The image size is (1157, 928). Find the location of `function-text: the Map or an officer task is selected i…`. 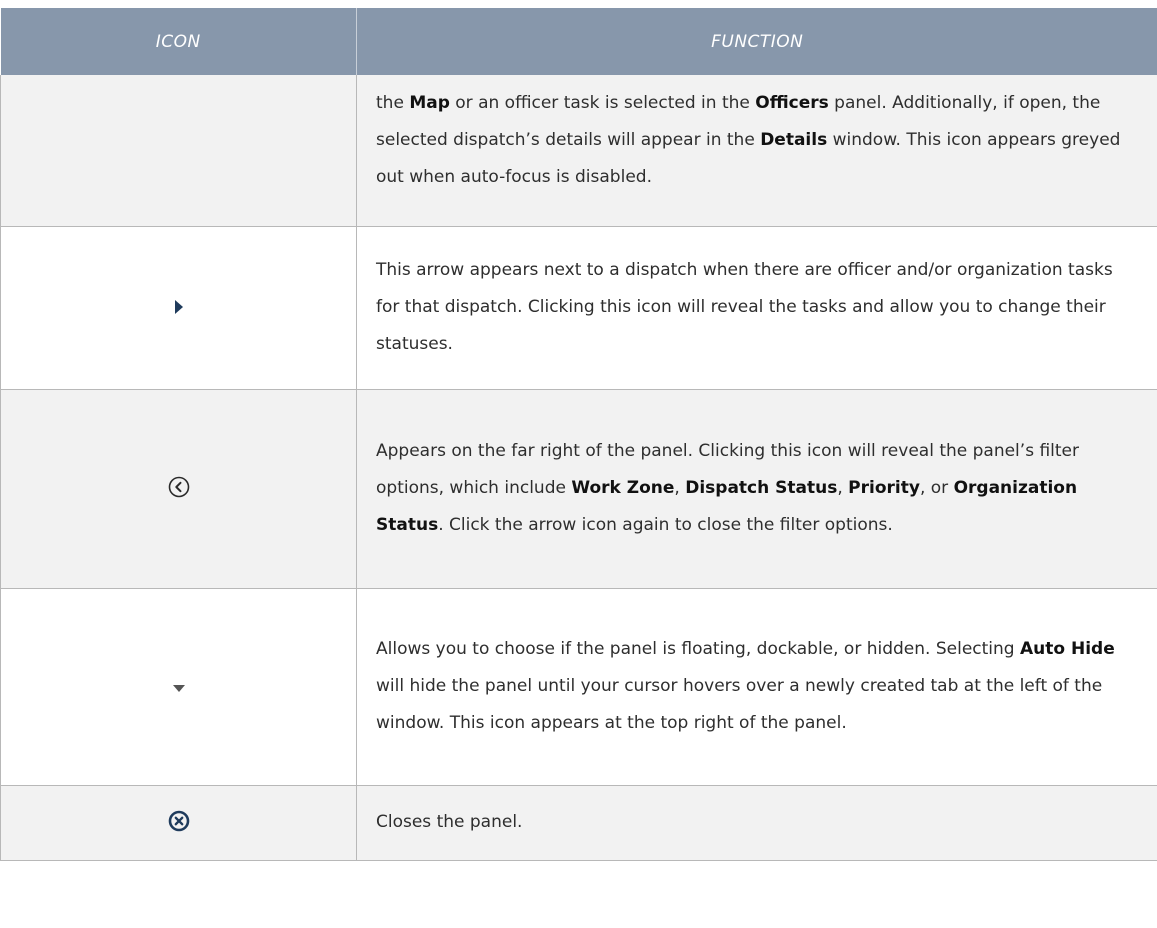

function-text: the Map or an officer task is selected i… is located at coordinates (756, 140).